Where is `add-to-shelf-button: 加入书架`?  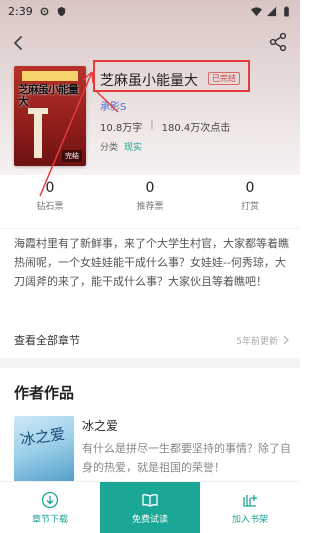
add-to-shelf-button: 加入书架 is located at coordinates (250, 507).